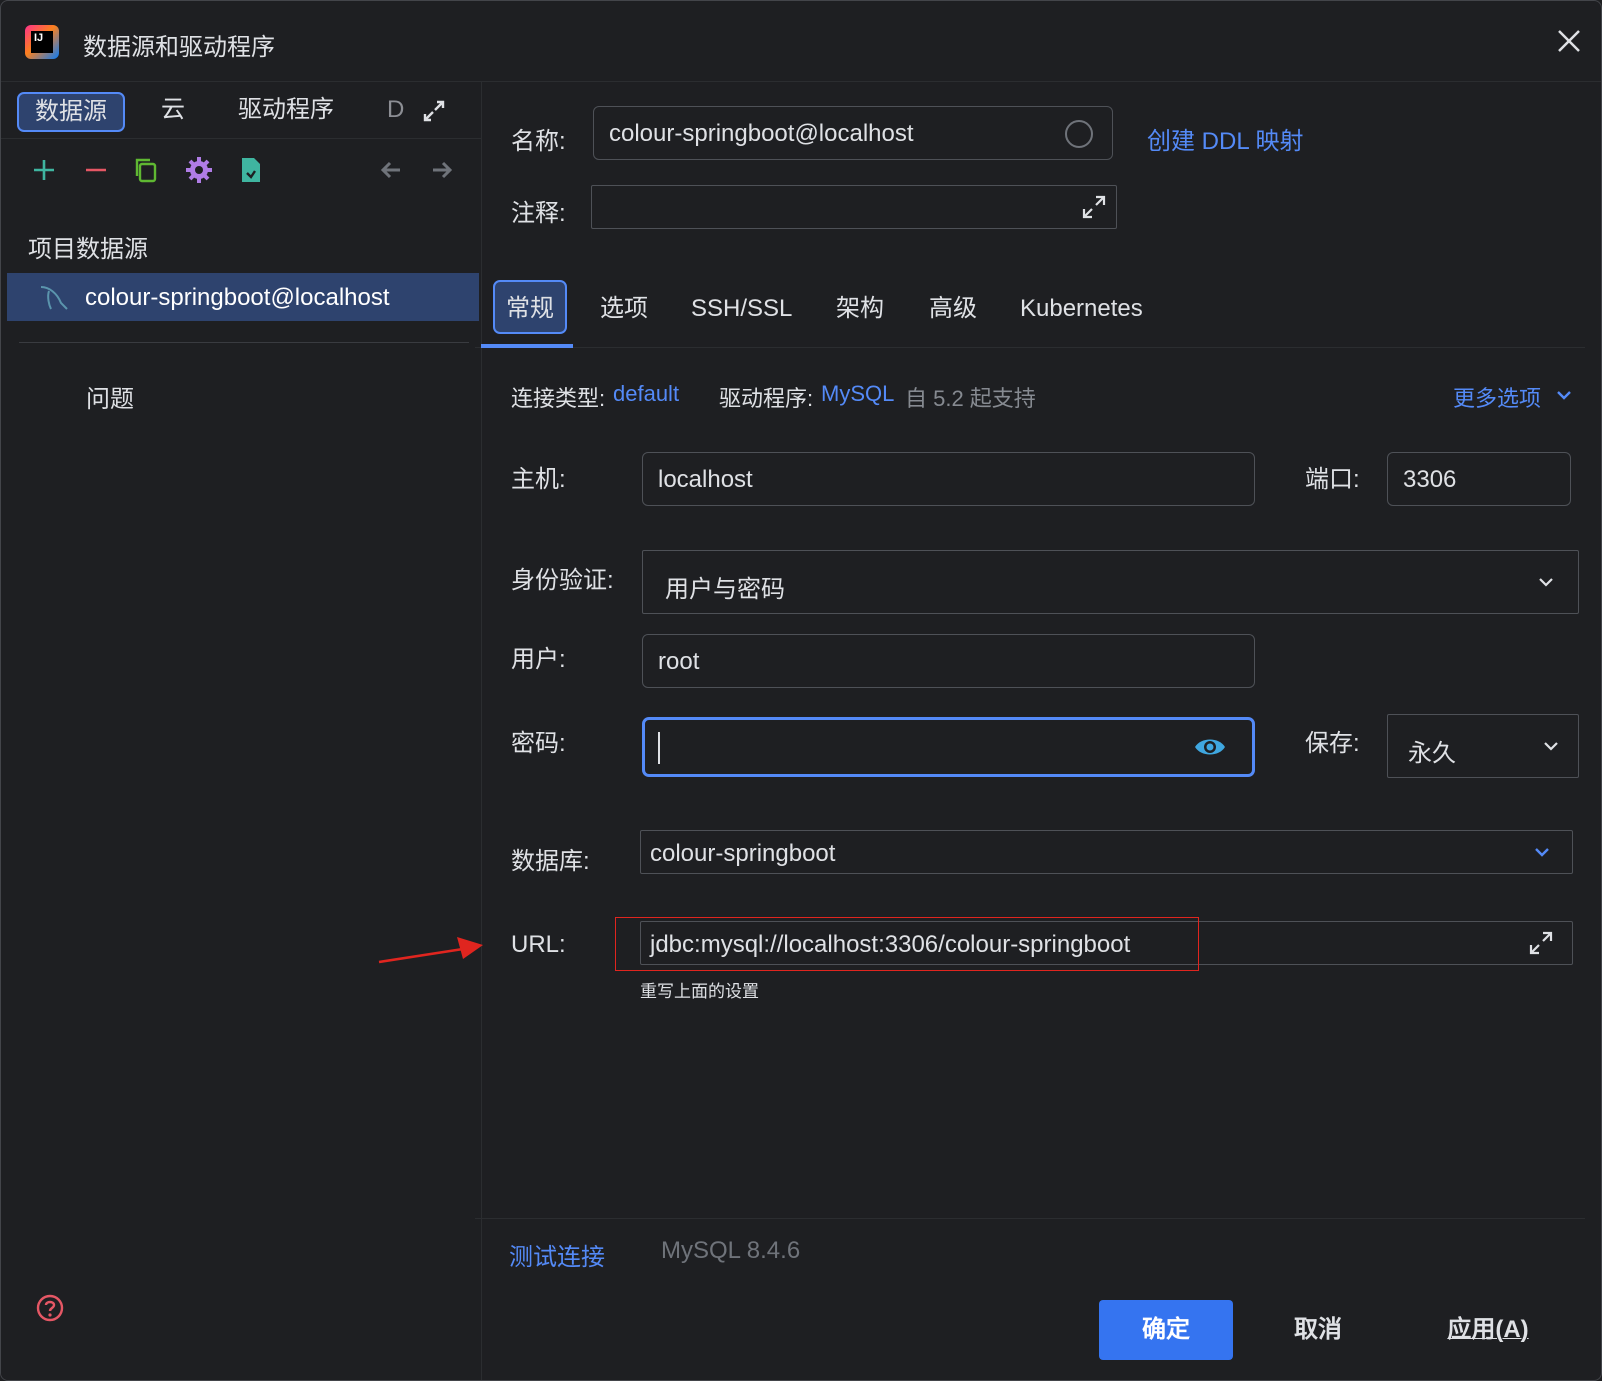 The image size is (1602, 1381). Describe the element at coordinates (1030, 1218) in the screenshot. I see `footer-divider` at that location.